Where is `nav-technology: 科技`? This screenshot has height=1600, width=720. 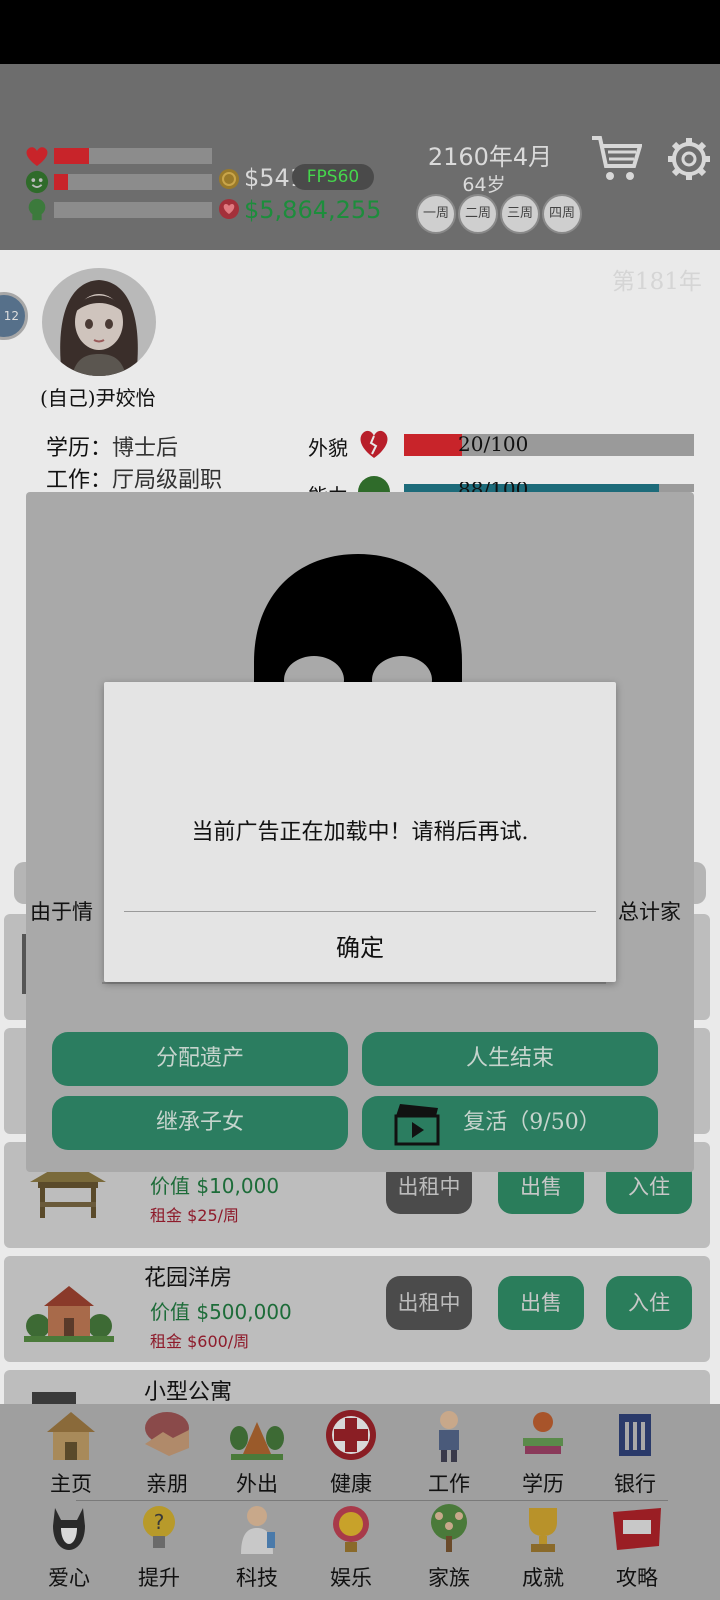 nav-technology: 科技 is located at coordinates (257, 1547).